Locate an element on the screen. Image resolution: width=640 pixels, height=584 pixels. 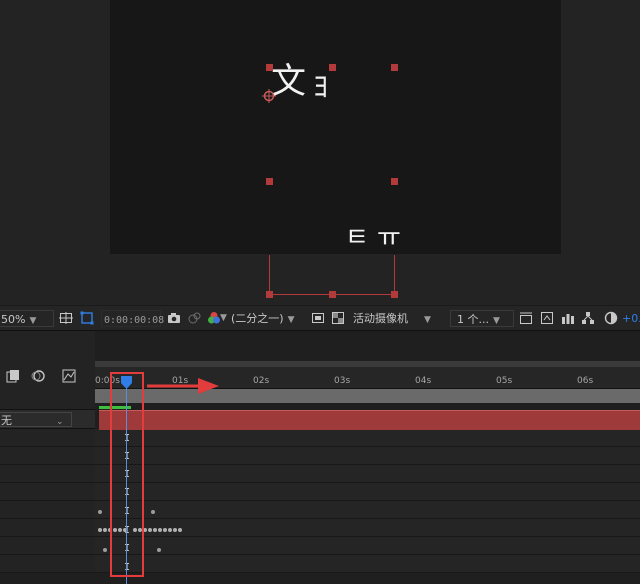
text-layer-glyph-bottom-right: ㅠ is located at coordinates (389, 238).